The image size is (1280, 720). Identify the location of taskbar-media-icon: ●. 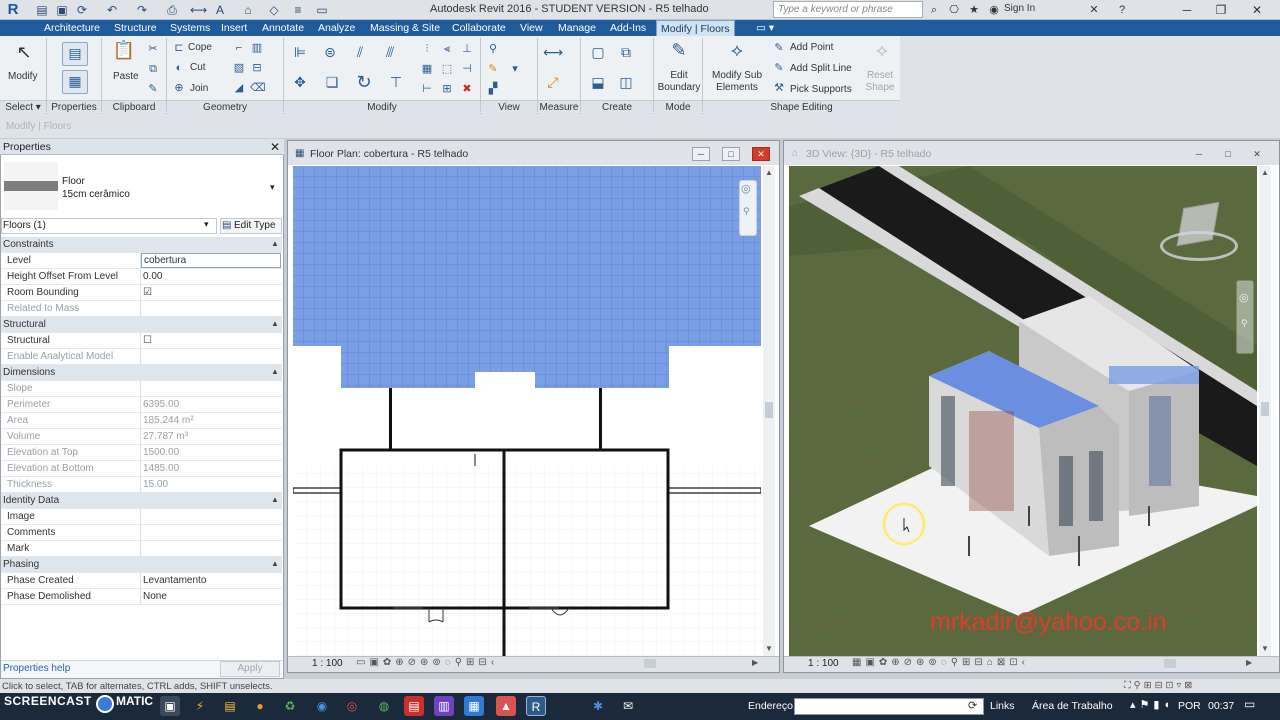
(260, 706).